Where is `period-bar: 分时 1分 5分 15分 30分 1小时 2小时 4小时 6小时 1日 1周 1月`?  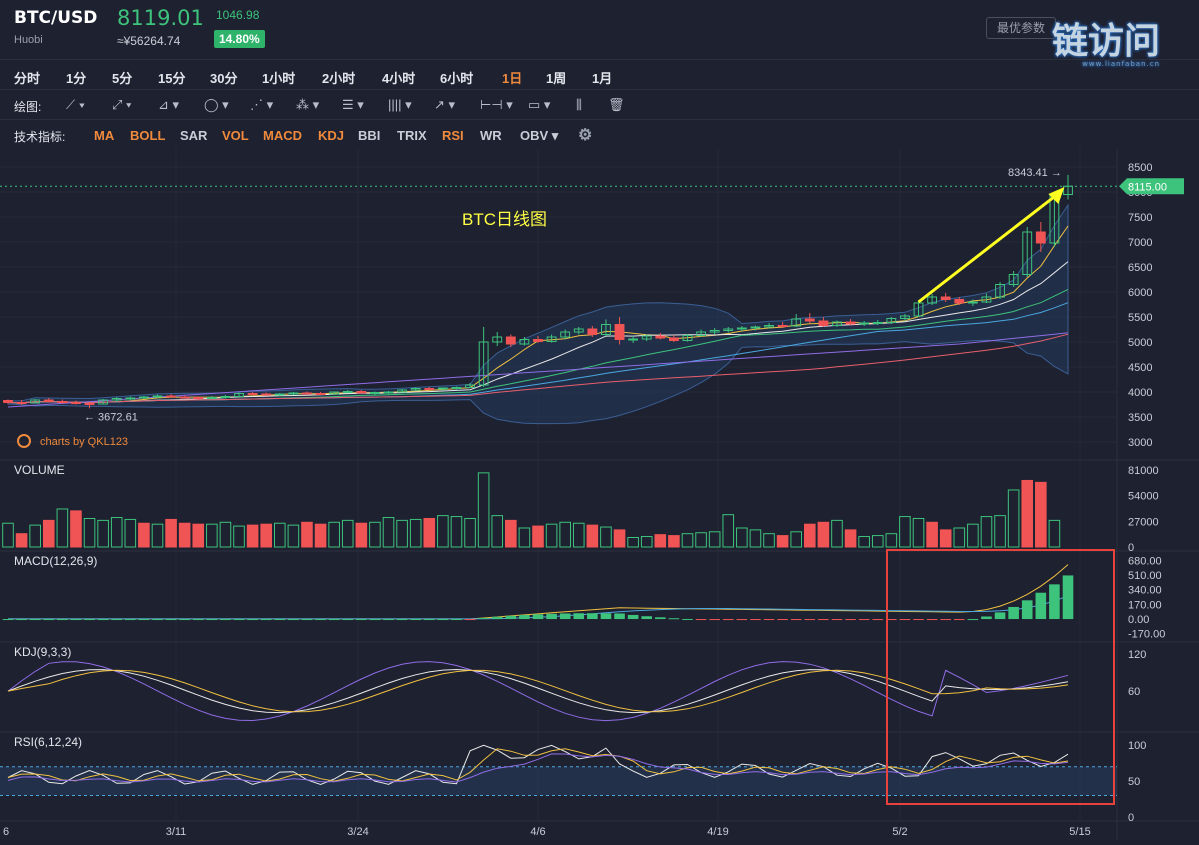 period-bar: 分时 1分 5分 15分 30分 1小时 2小时 4小时 6小时 1日 1周 1月 is located at coordinates (599, 74).